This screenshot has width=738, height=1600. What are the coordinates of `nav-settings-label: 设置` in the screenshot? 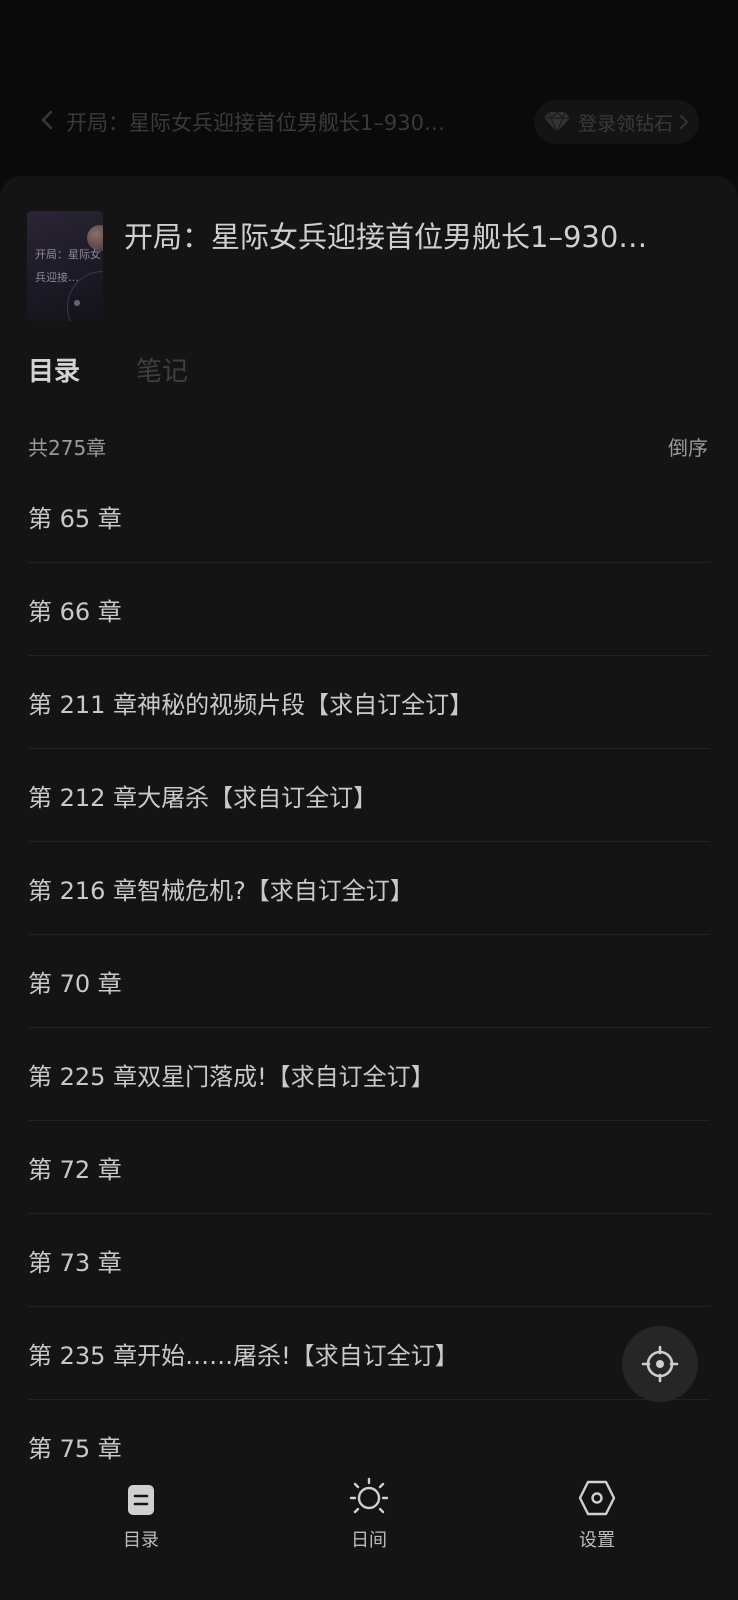 It's located at (597, 1540).